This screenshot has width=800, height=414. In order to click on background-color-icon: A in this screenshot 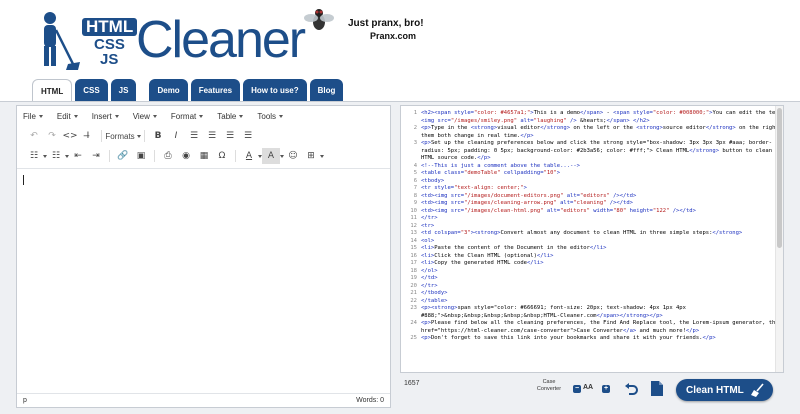, I will do `click(271, 156)`.